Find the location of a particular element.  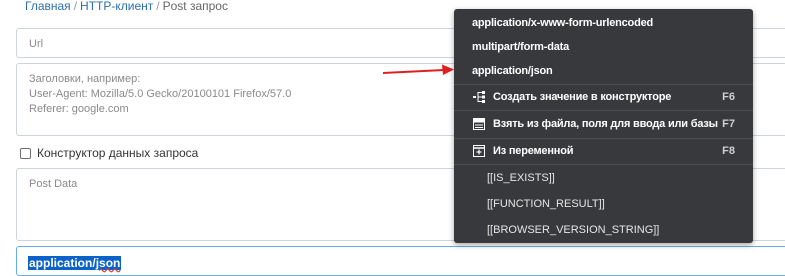

content-type-value: application/json is located at coordinates (75, 263).